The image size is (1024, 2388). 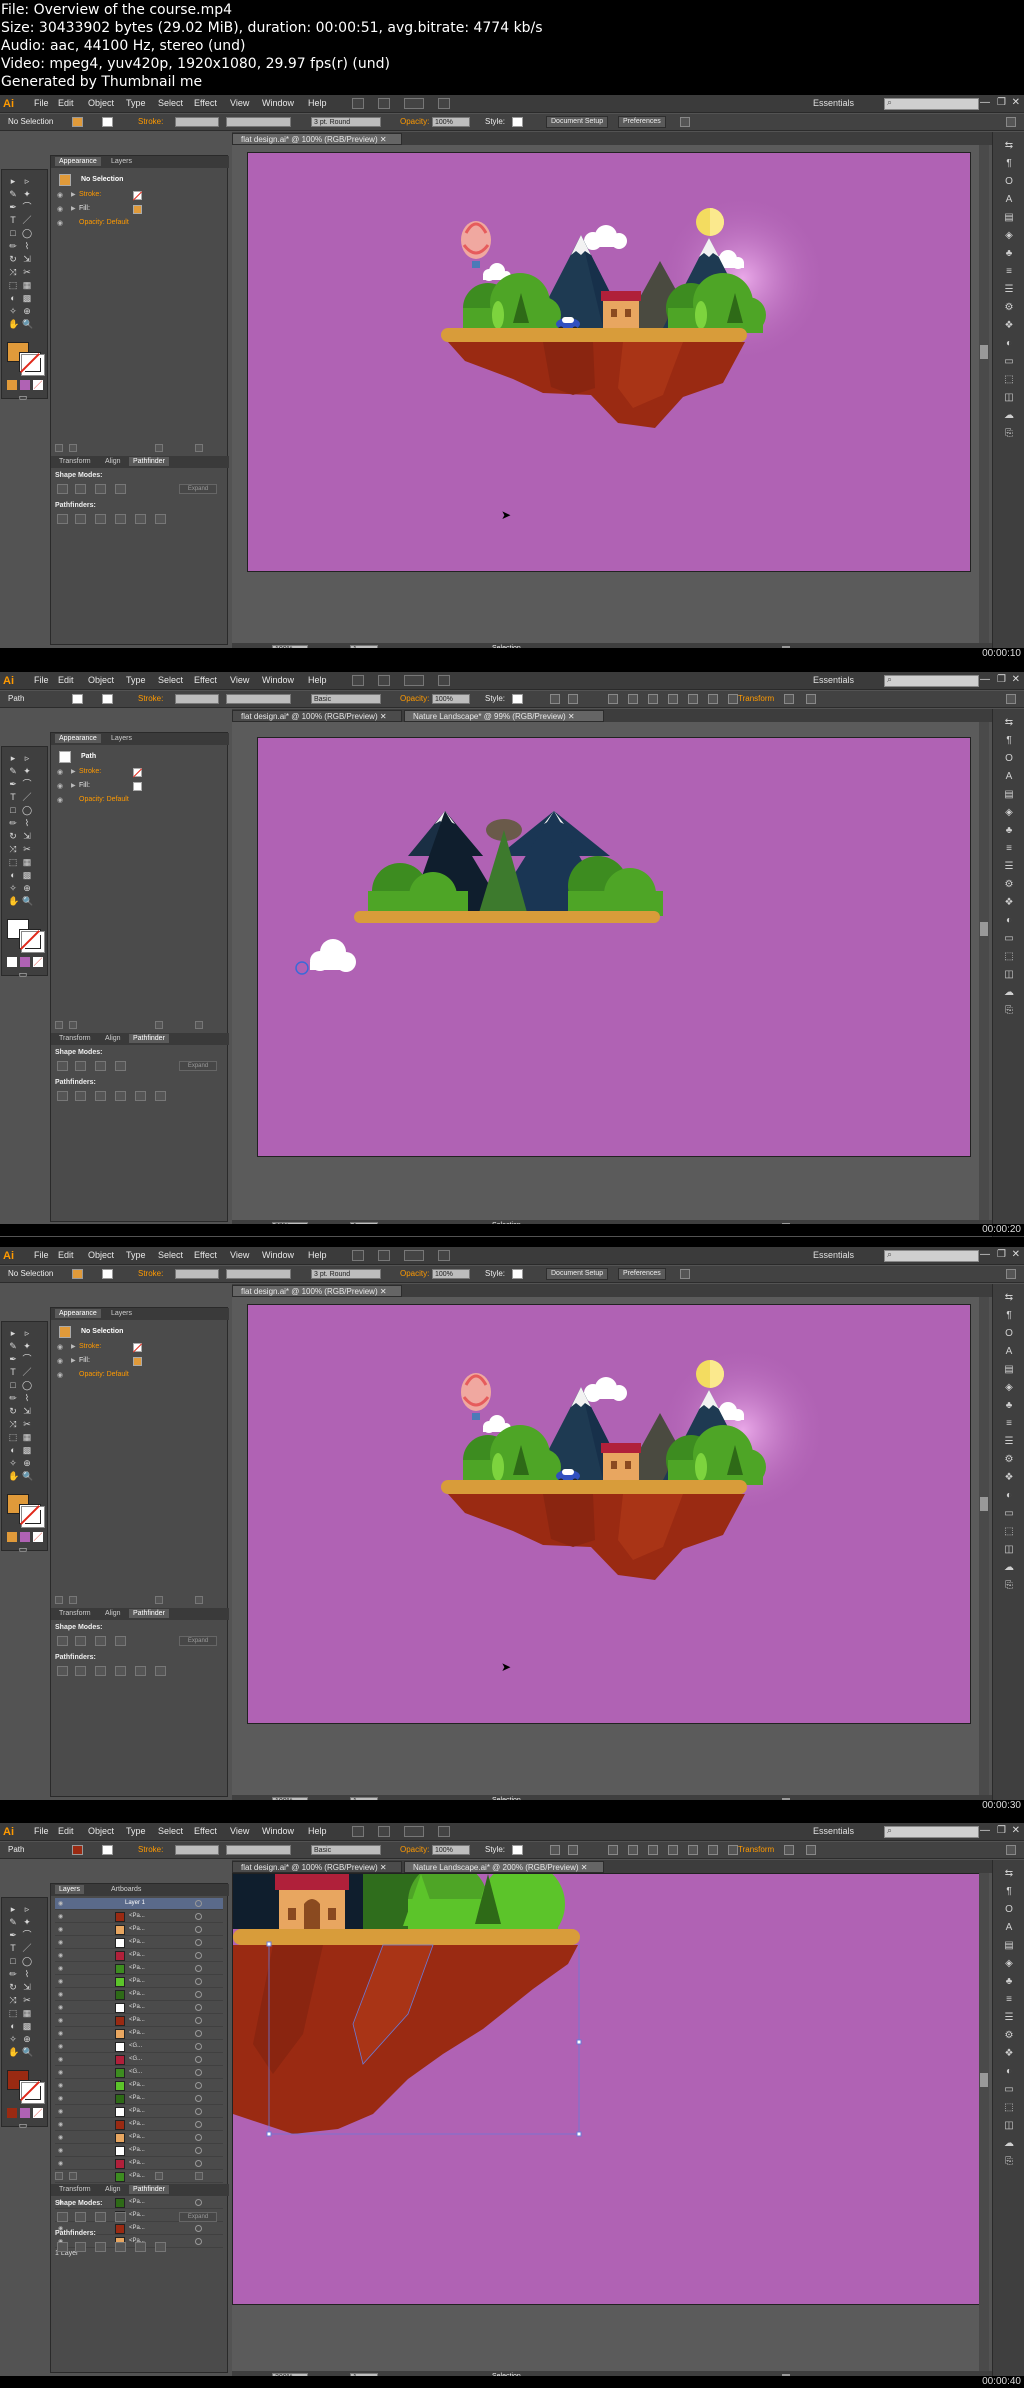 I want to click on align-icon, so click(x=685, y=122).